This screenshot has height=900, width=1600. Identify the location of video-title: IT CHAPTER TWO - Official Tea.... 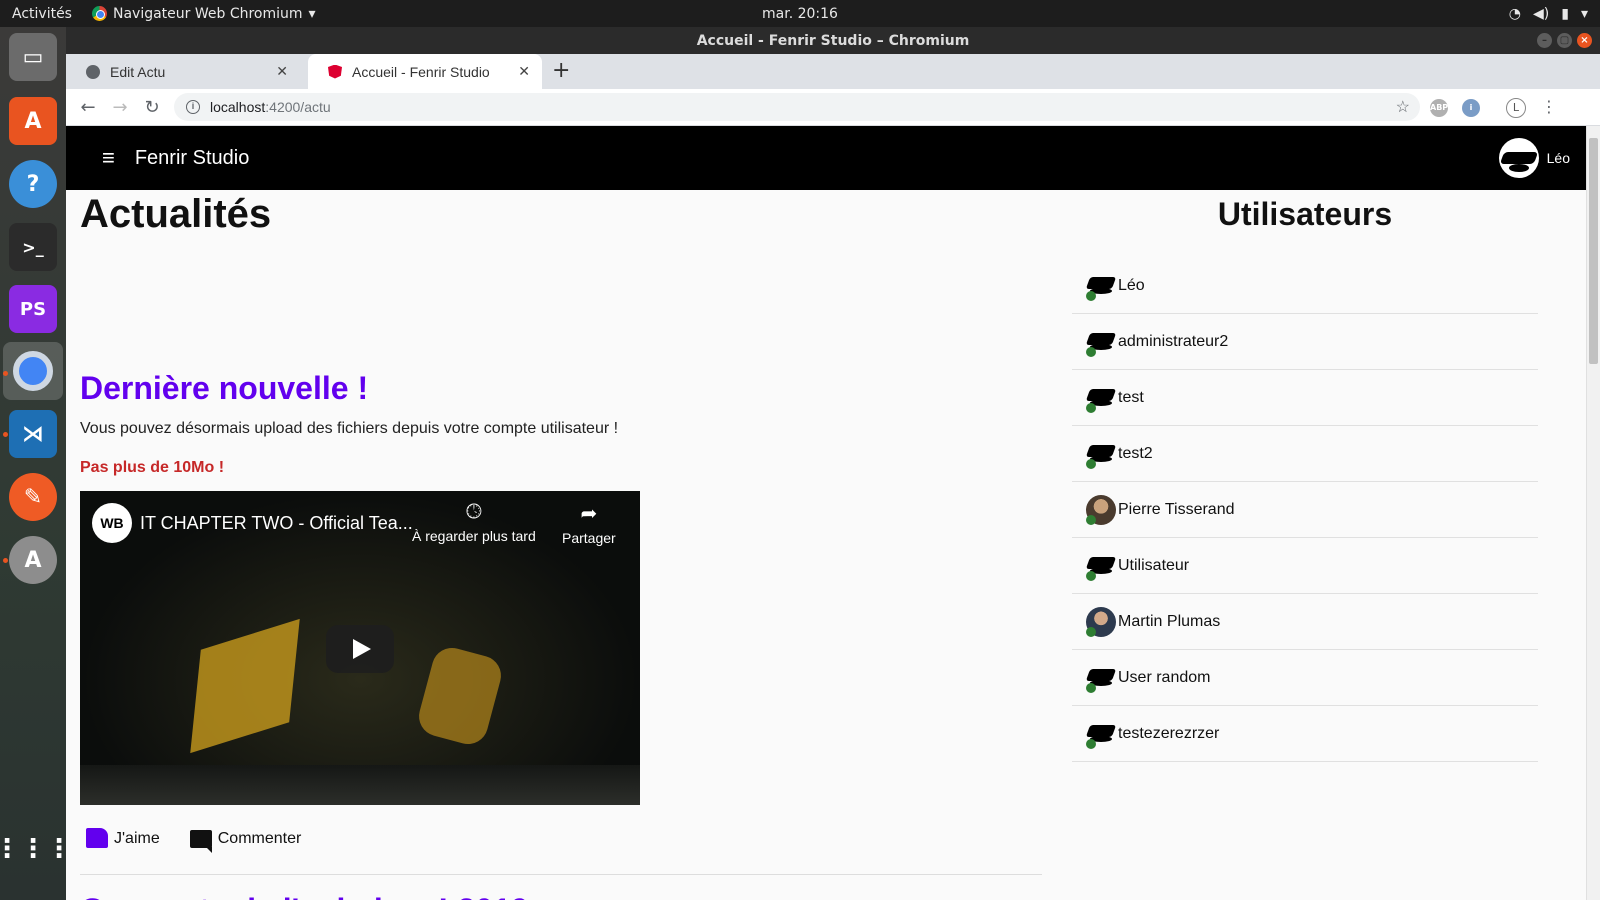
(276, 523).